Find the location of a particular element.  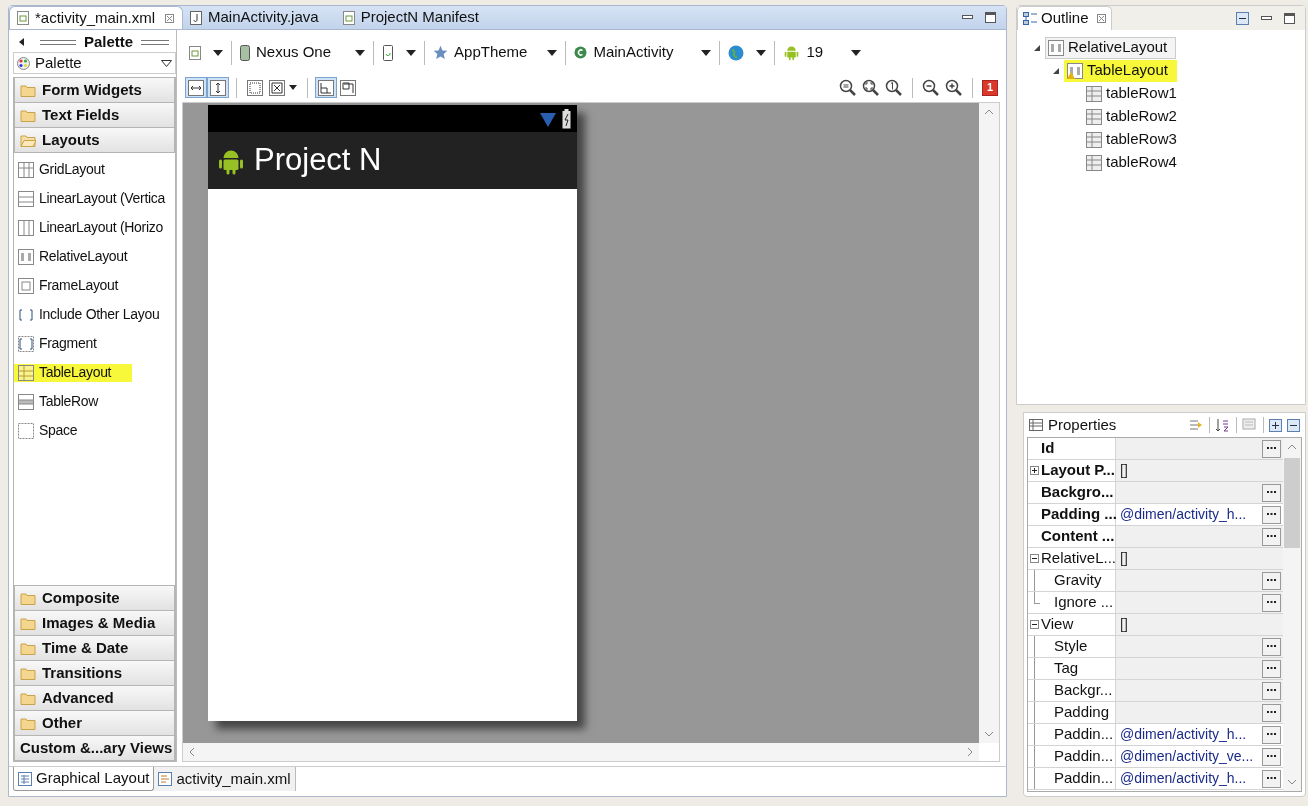

scroll-thumb is located at coordinates (1292, 503).